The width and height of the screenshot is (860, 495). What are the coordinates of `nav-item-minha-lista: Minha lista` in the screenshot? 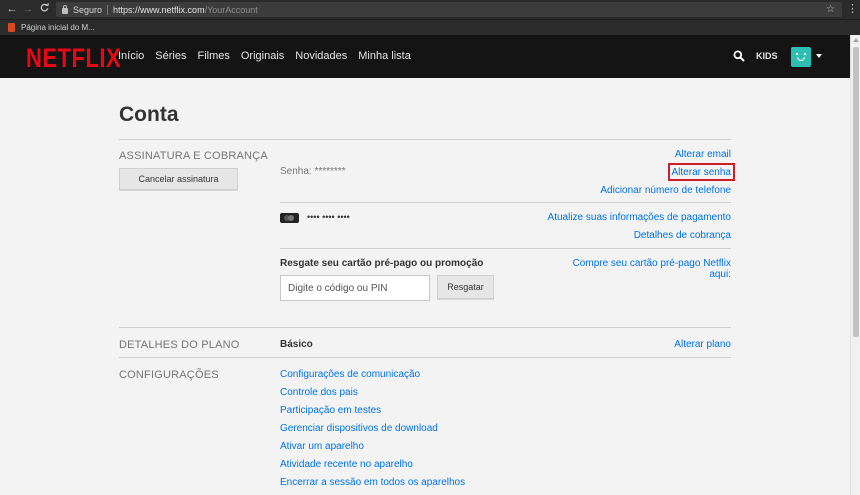 It's located at (384, 56).